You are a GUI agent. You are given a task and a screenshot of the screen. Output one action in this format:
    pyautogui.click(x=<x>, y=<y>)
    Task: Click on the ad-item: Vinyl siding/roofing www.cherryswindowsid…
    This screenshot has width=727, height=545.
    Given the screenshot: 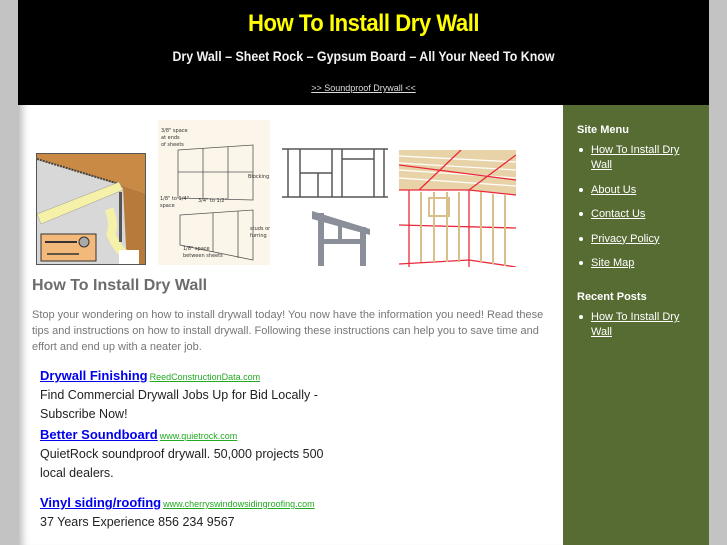 What is the action you would take?
    pyautogui.click(x=195, y=513)
    